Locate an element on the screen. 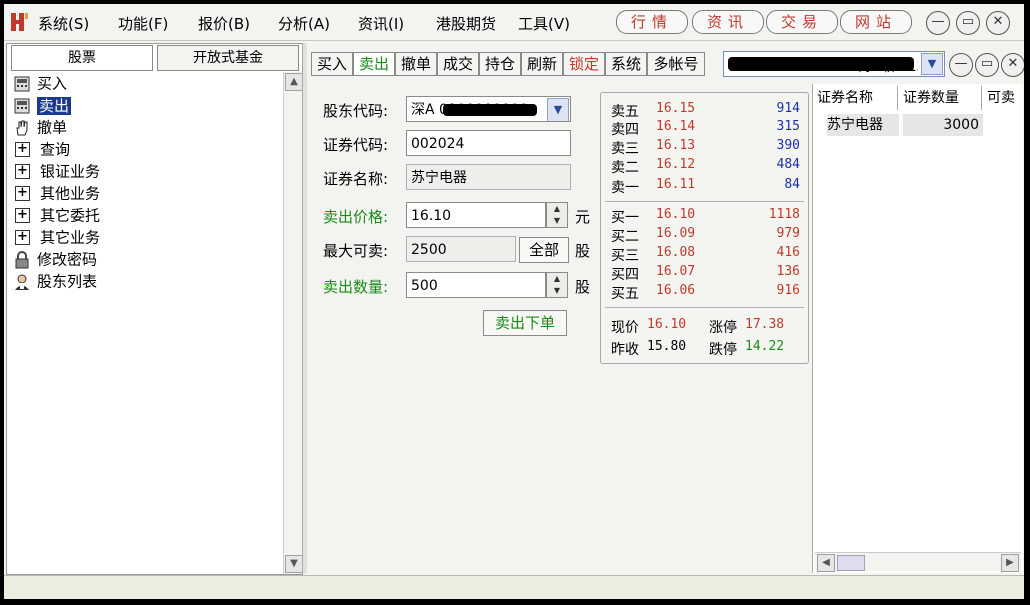 The width and height of the screenshot is (1030, 605). code-label: 证券代码: is located at coordinates (356, 145).